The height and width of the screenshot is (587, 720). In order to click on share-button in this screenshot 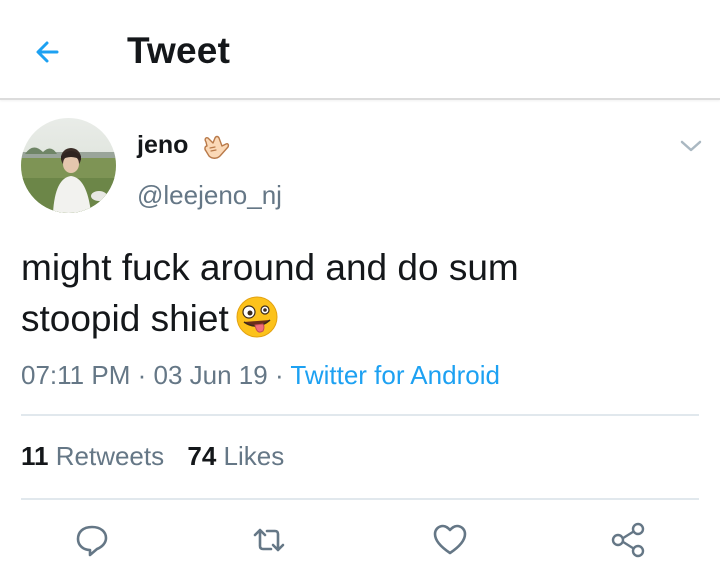, I will do `click(628, 540)`.